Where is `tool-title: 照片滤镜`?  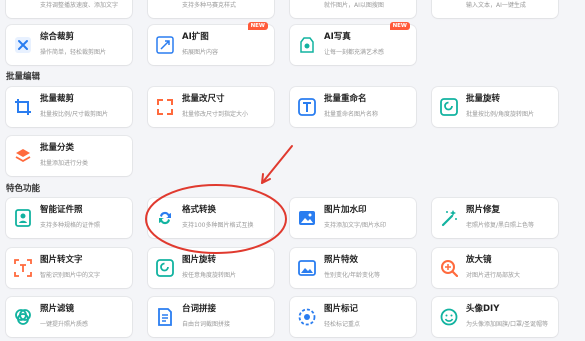
tool-title: 照片滤镜 is located at coordinates (57, 309).